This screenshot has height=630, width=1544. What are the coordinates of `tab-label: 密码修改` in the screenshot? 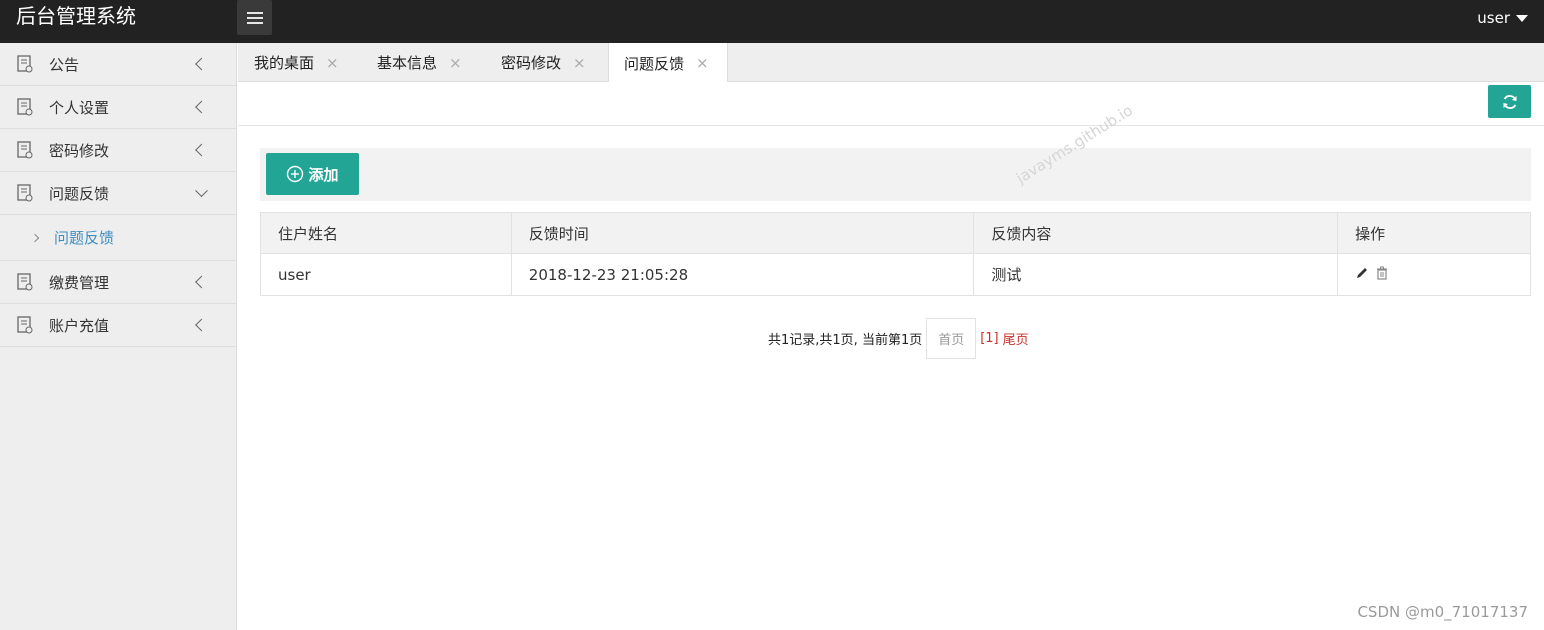 It's located at (531, 63).